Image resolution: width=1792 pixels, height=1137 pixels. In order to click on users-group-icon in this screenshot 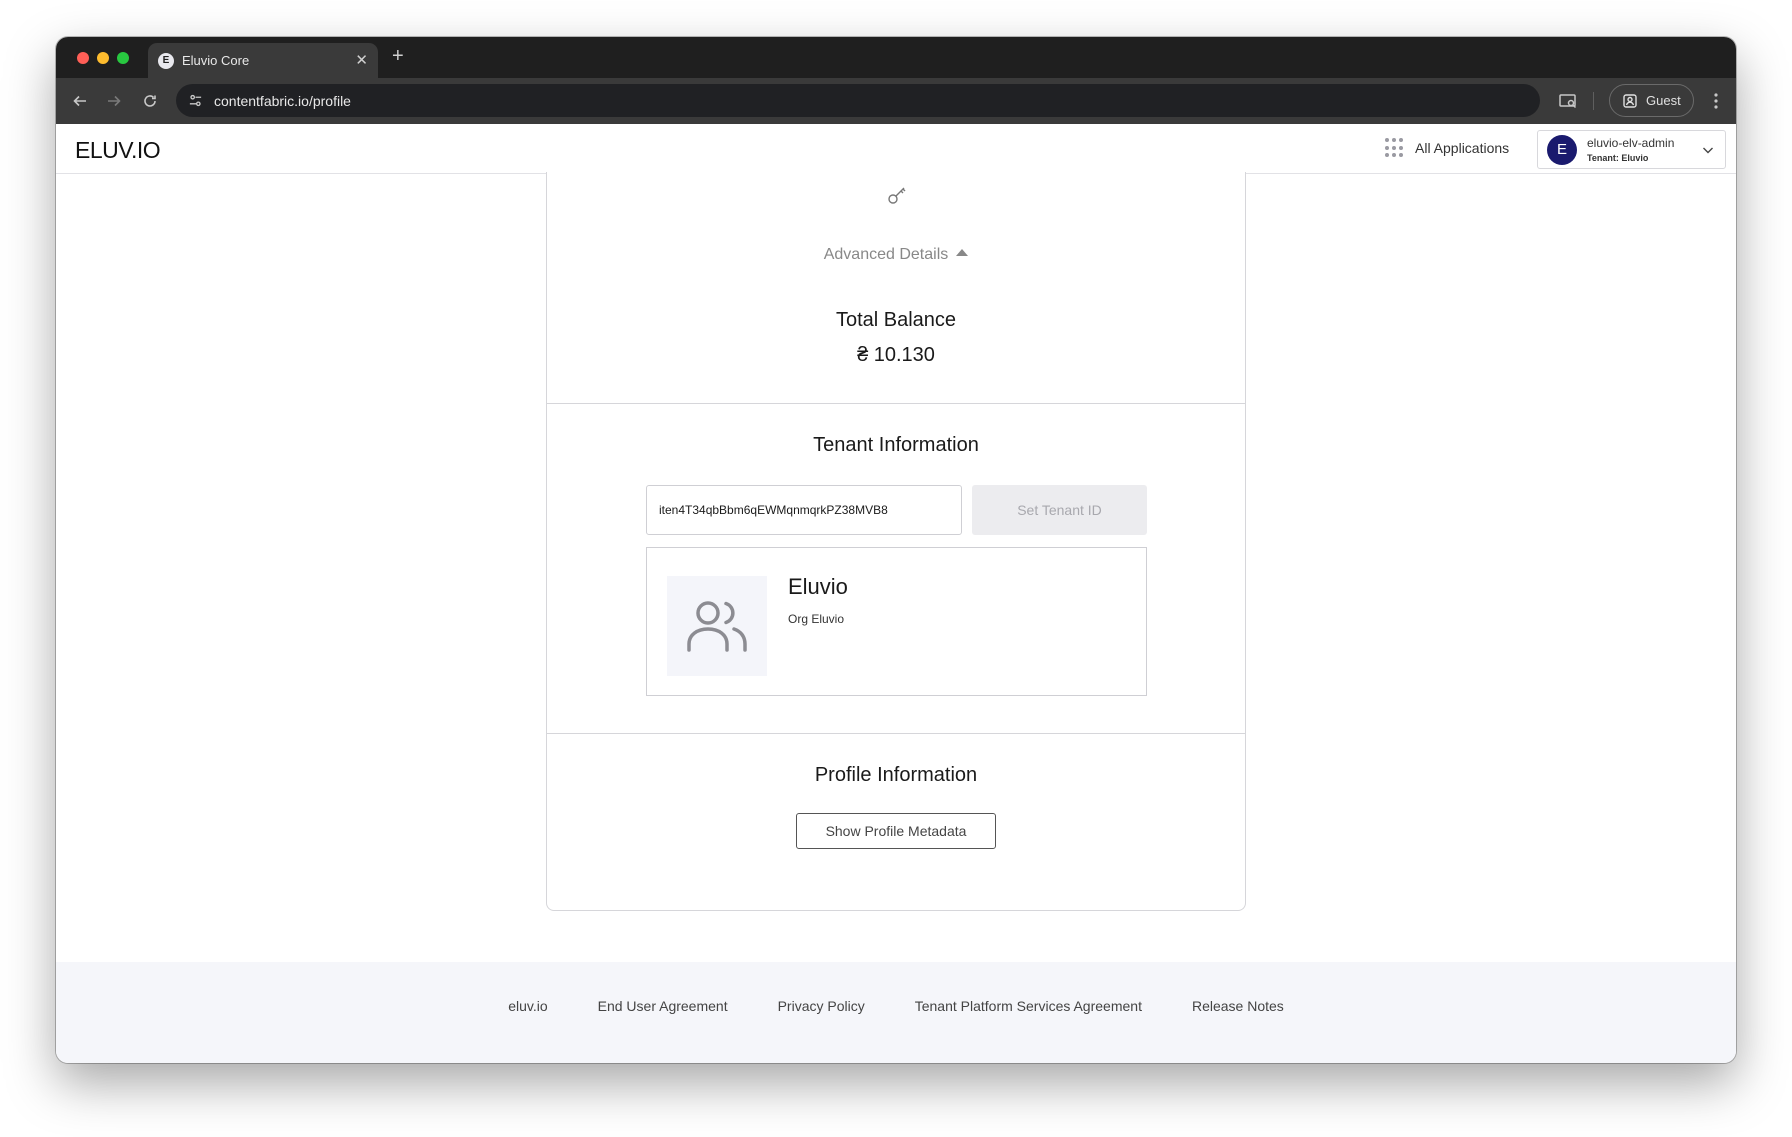, I will do `click(717, 626)`.